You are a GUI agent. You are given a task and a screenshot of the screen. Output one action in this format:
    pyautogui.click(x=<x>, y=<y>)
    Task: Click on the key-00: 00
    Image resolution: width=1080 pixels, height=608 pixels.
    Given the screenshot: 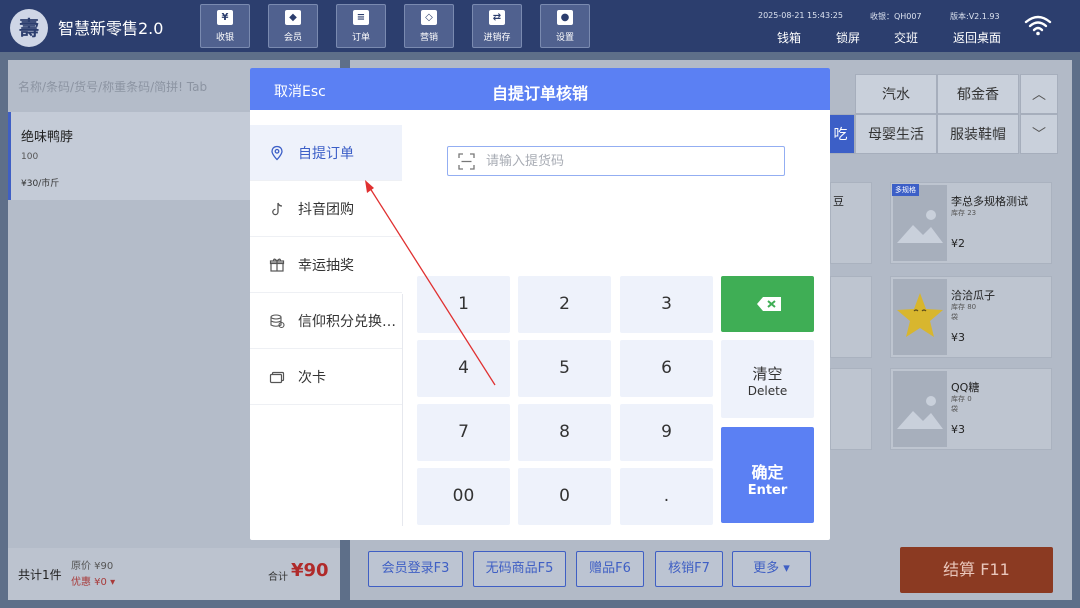 What is the action you would take?
    pyautogui.click(x=463, y=496)
    